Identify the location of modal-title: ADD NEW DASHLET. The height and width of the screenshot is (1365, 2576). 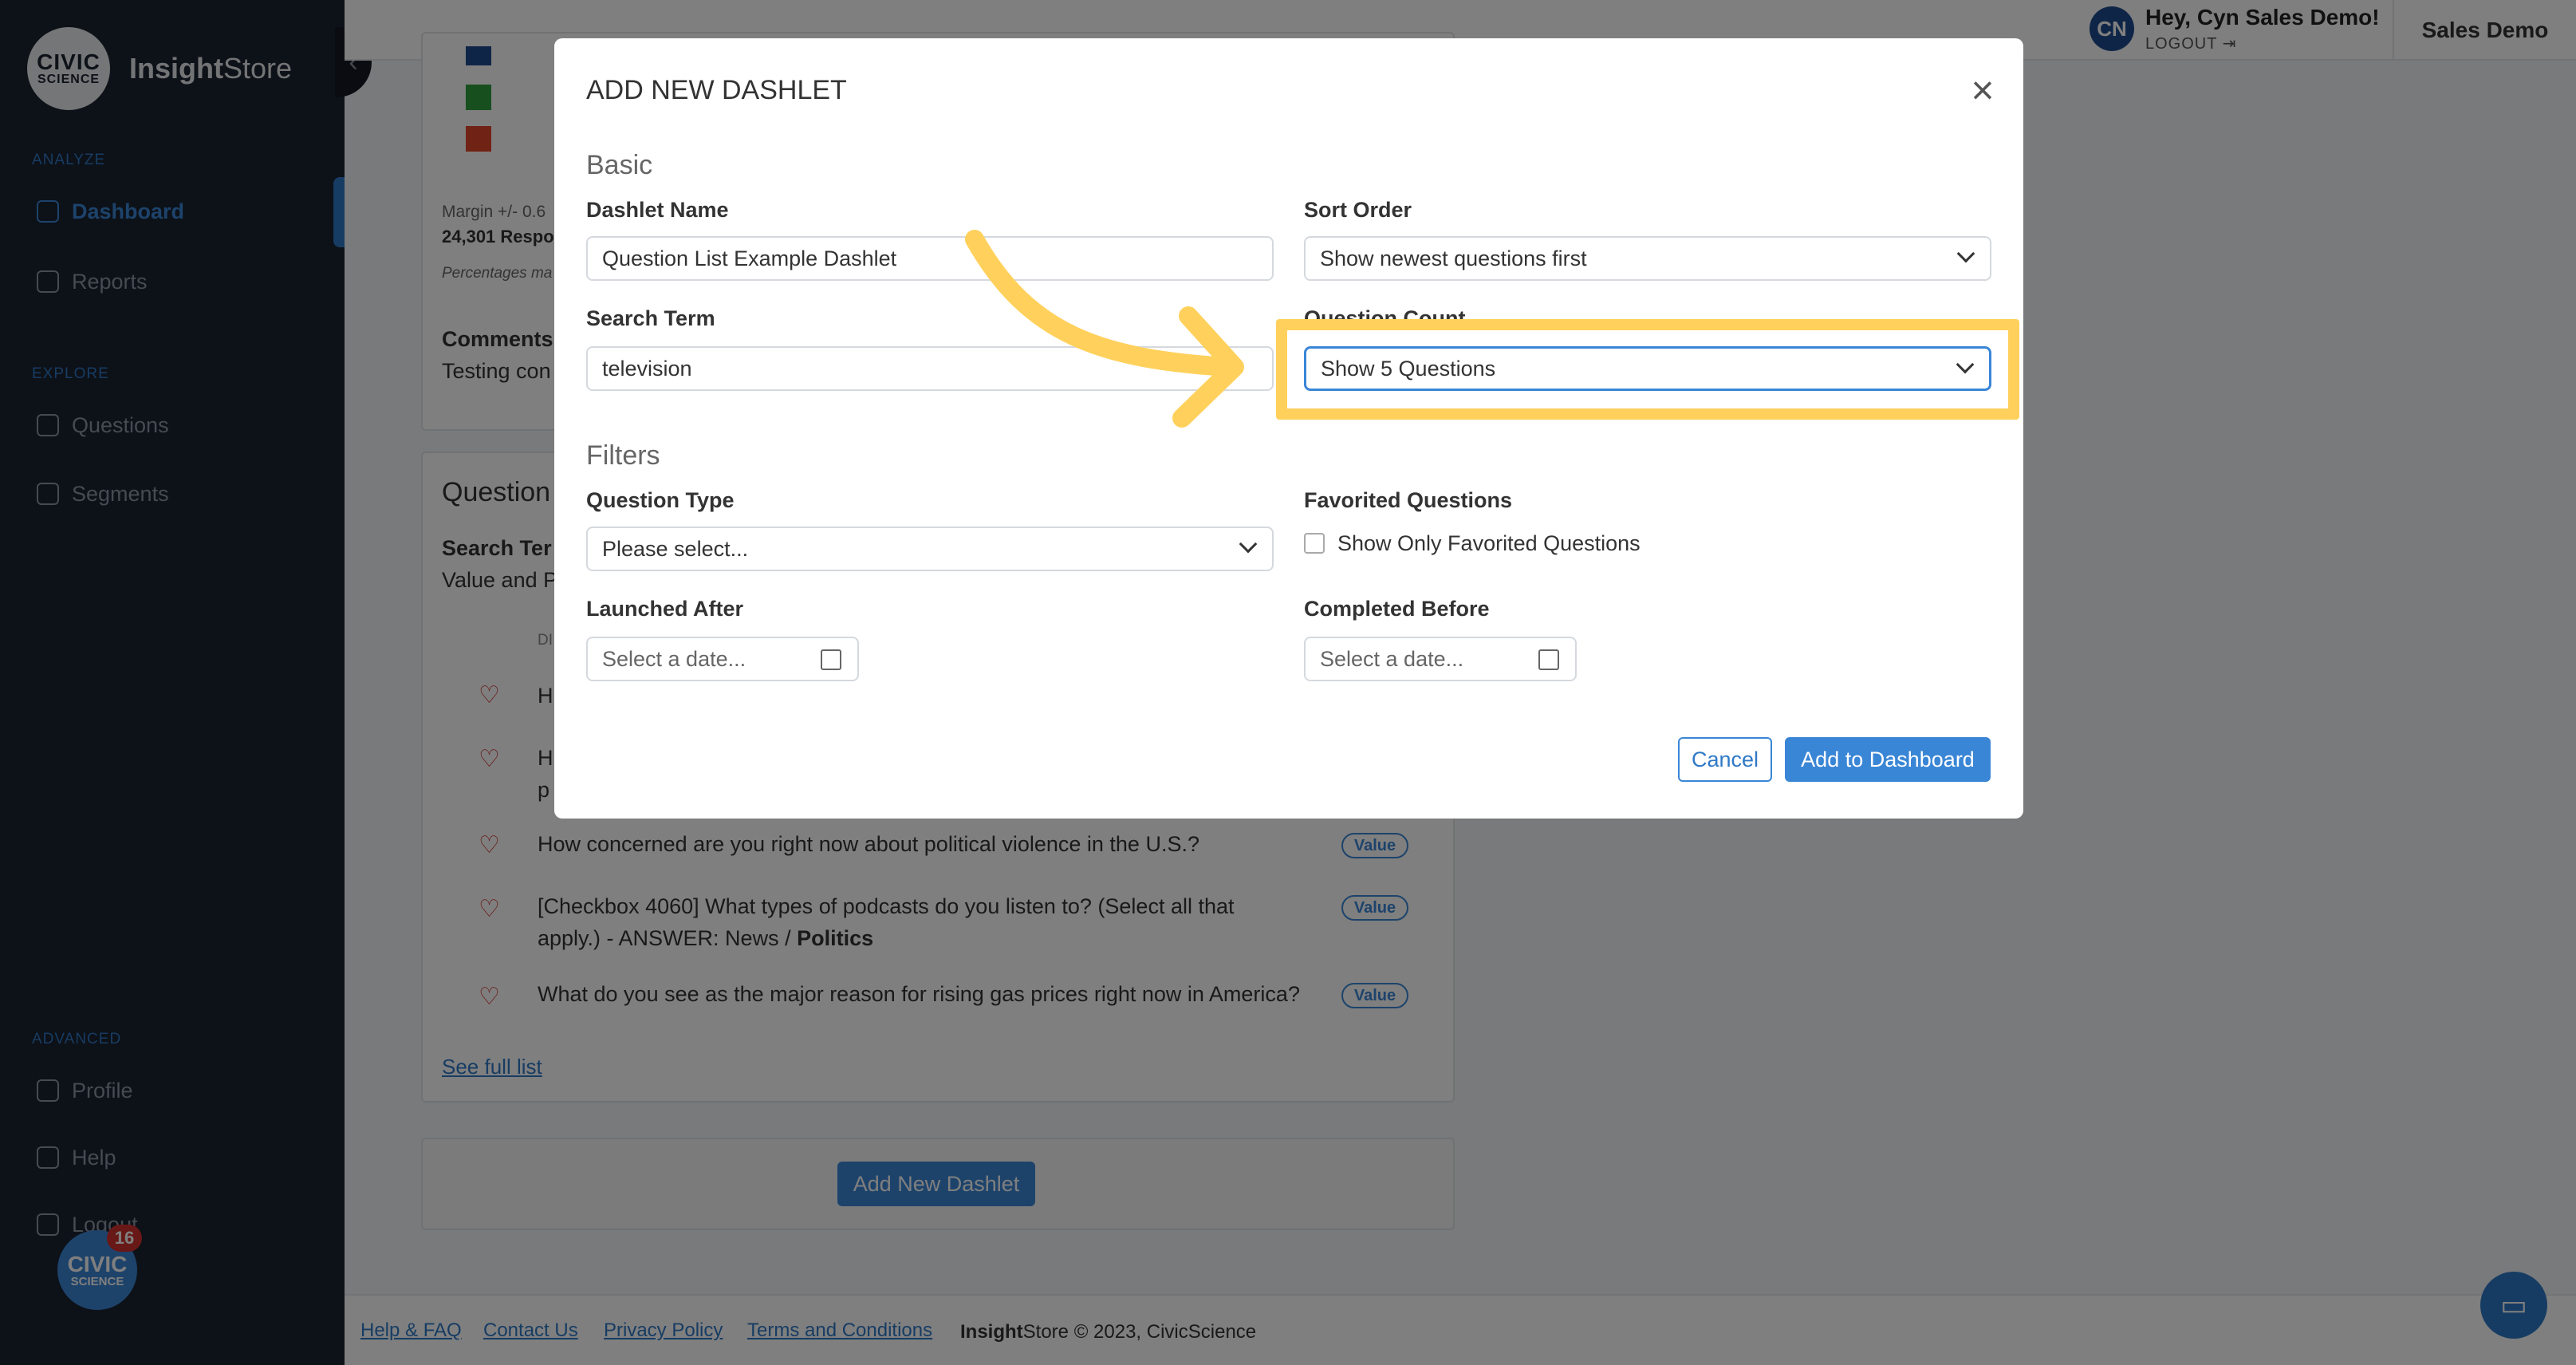
(716, 90).